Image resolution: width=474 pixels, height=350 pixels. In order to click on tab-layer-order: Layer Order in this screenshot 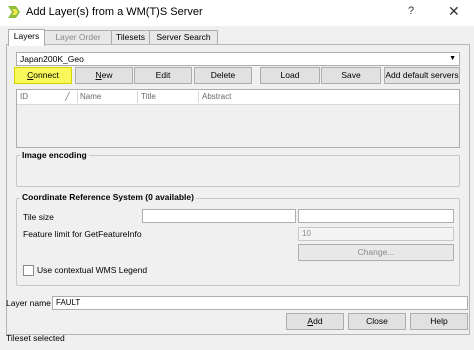, I will do `click(78, 37)`.